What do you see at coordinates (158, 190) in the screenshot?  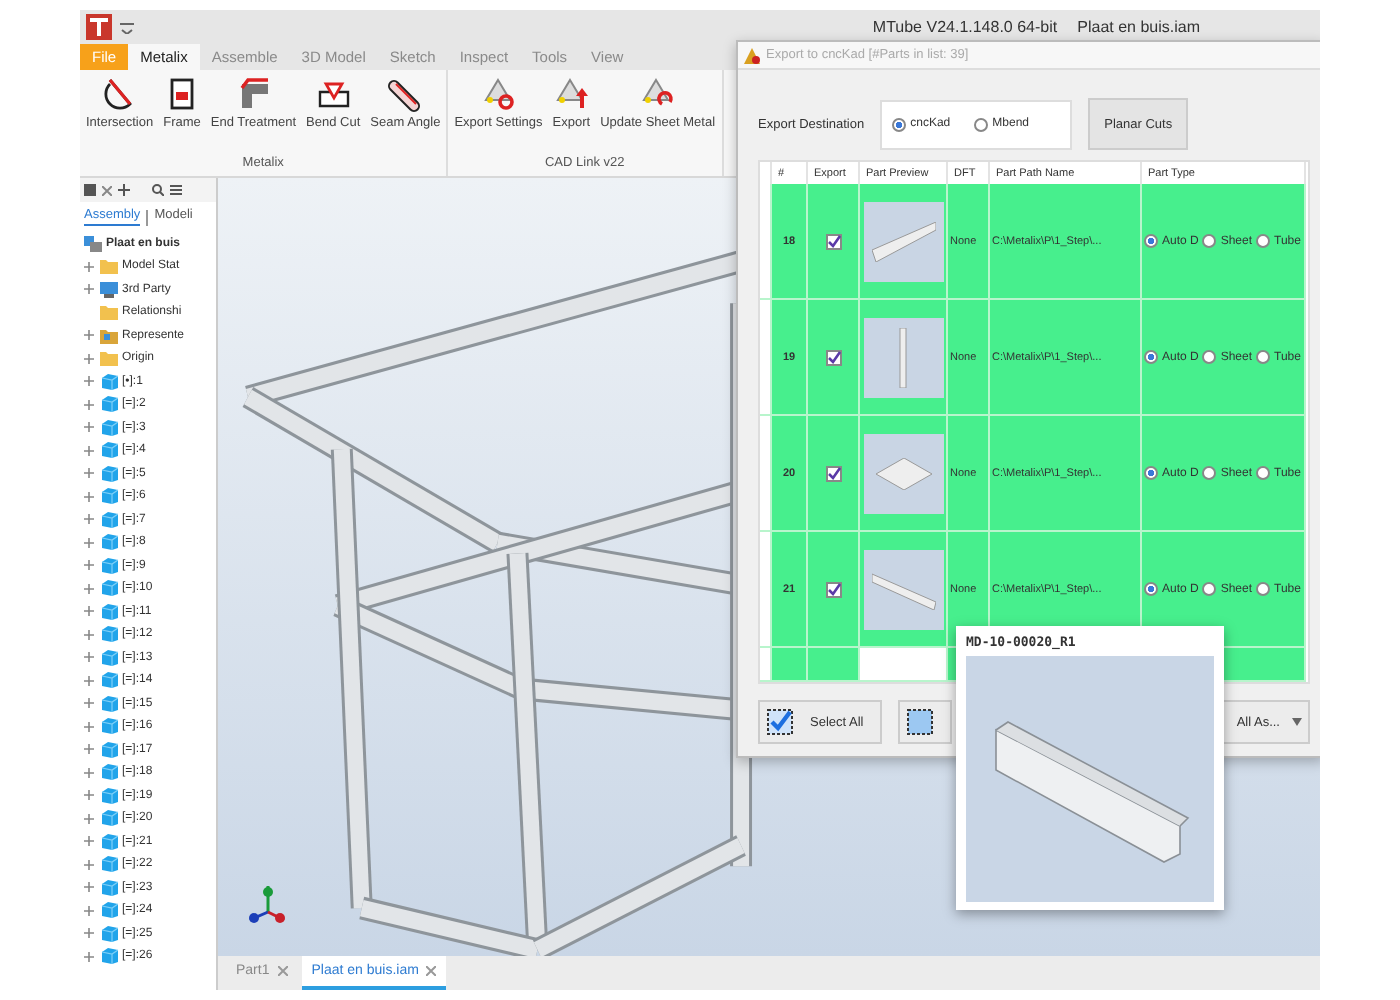 I see `search-icon` at bounding box center [158, 190].